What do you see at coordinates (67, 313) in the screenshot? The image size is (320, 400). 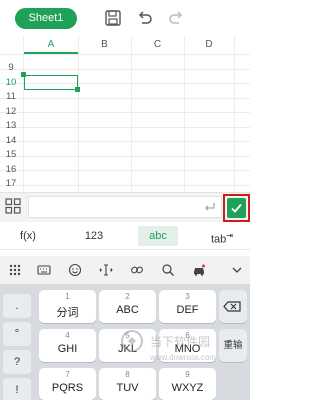 I see `key-label: 分词` at bounding box center [67, 313].